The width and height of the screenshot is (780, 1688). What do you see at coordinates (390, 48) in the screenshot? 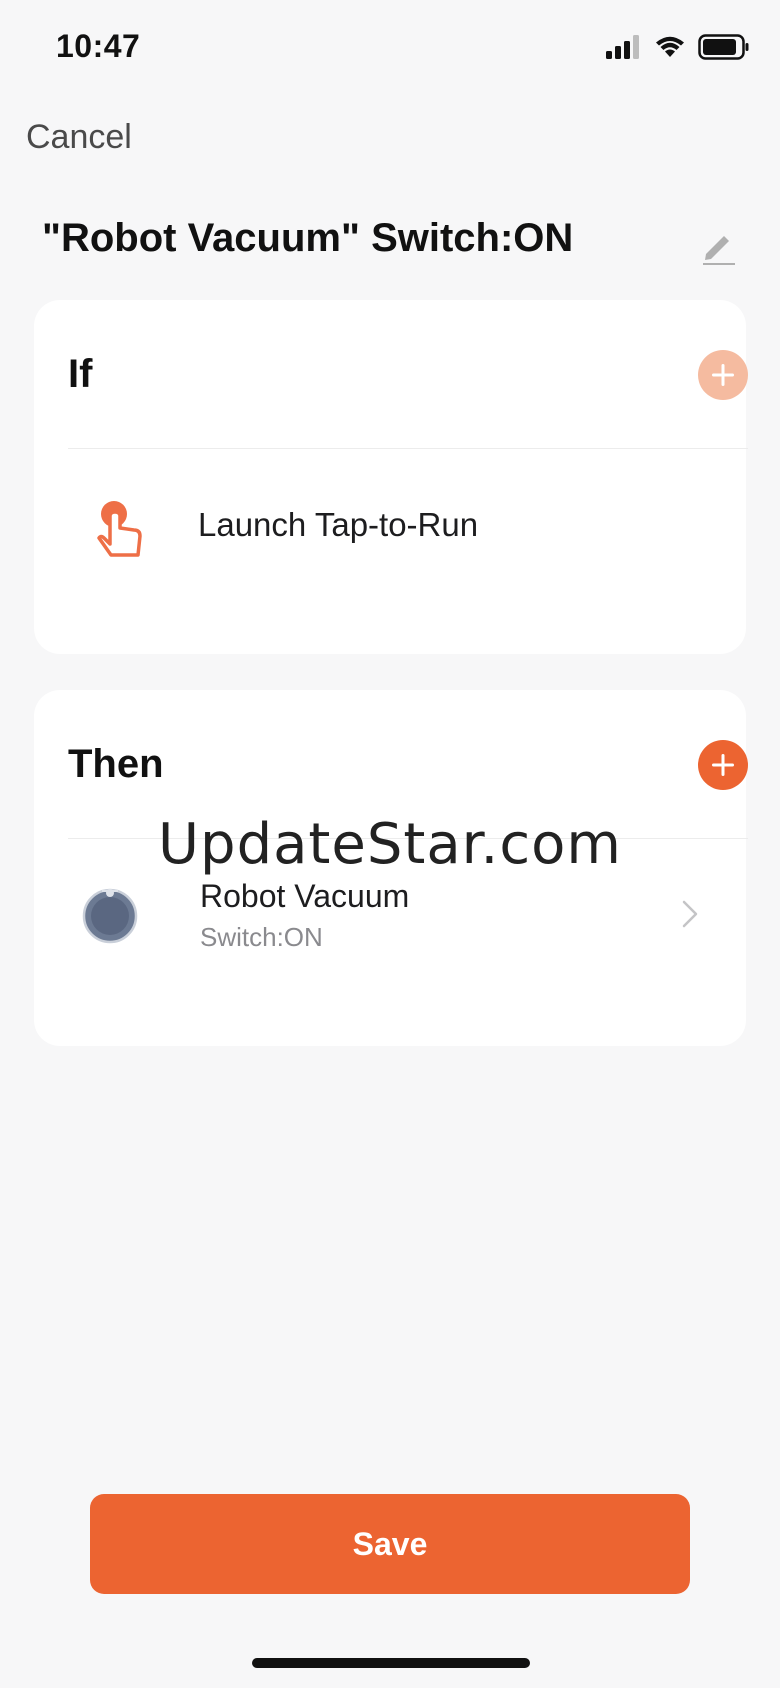
I see `status-bar: 10:47` at bounding box center [390, 48].